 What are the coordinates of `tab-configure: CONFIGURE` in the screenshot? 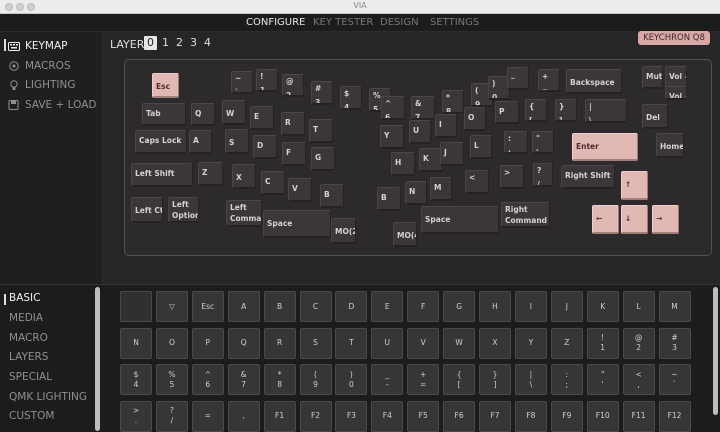 It's located at (275, 22).